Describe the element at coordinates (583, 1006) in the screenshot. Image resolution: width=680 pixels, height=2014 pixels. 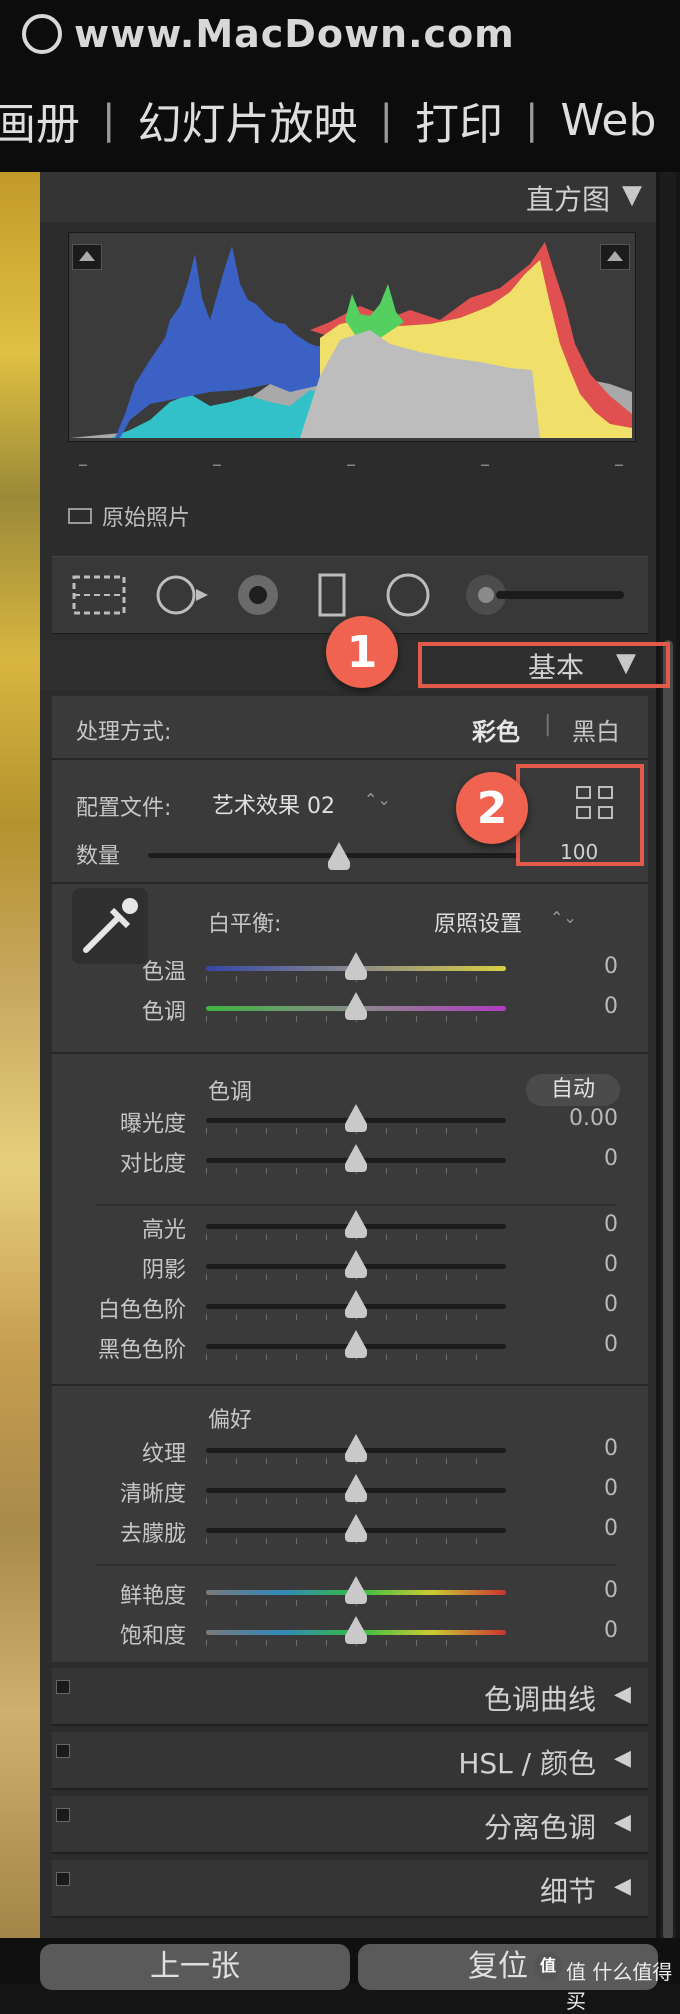
I see `tint-value: 0` at that location.